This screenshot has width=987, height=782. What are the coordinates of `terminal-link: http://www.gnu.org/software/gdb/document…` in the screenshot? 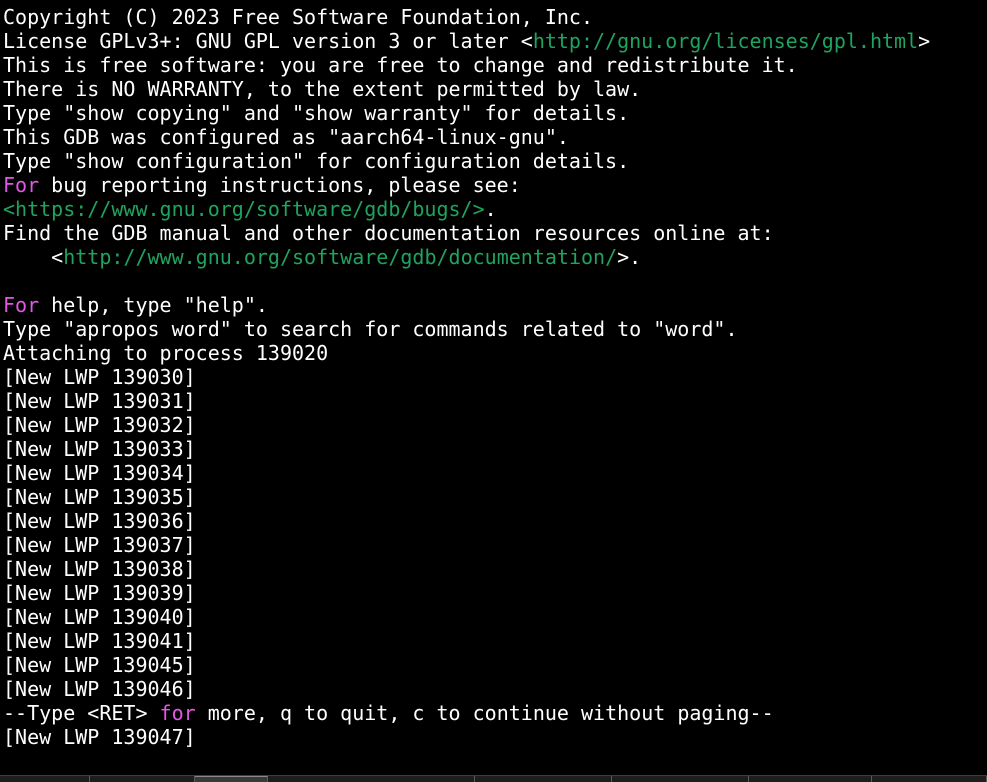 It's located at (340, 257).